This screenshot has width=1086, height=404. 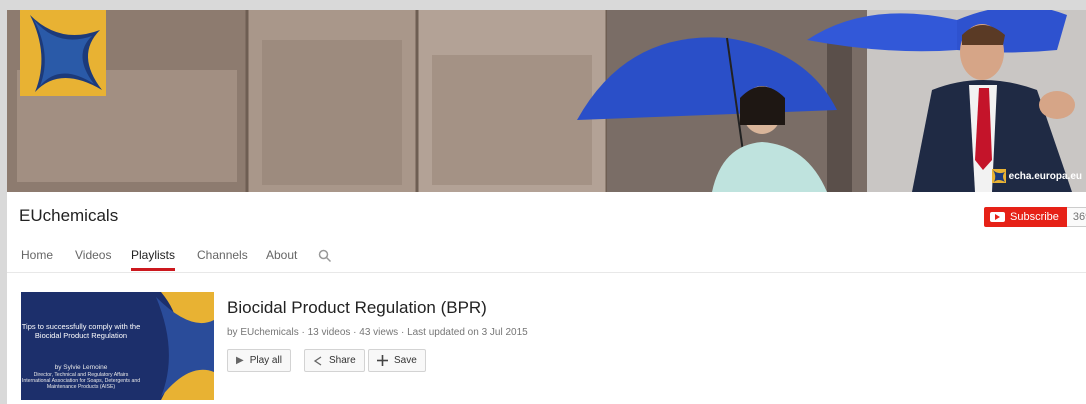 What do you see at coordinates (546, 257) in the screenshot?
I see `channel-tabs: Home Videos Playlists Channels About` at bounding box center [546, 257].